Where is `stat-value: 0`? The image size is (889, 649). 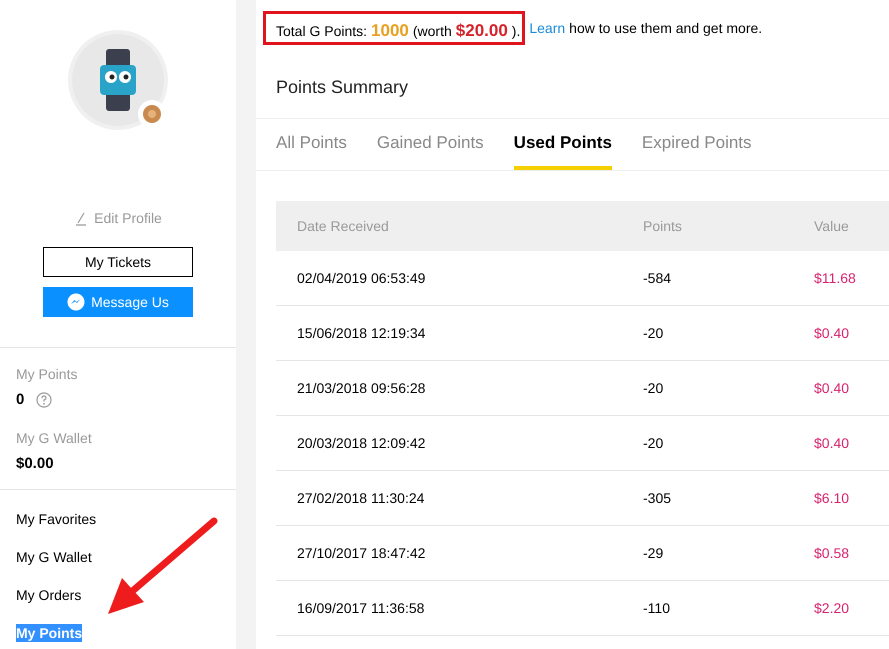 stat-value: 0 is located at coordinates (20, 400).